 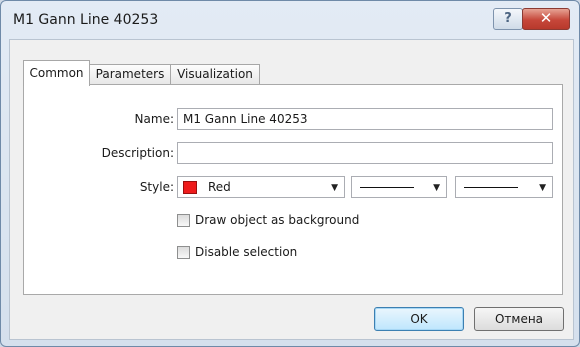 What do you see at coordinates (365, 153) in the screenshot?
I see `description-field` at bounding box center [365, 153].